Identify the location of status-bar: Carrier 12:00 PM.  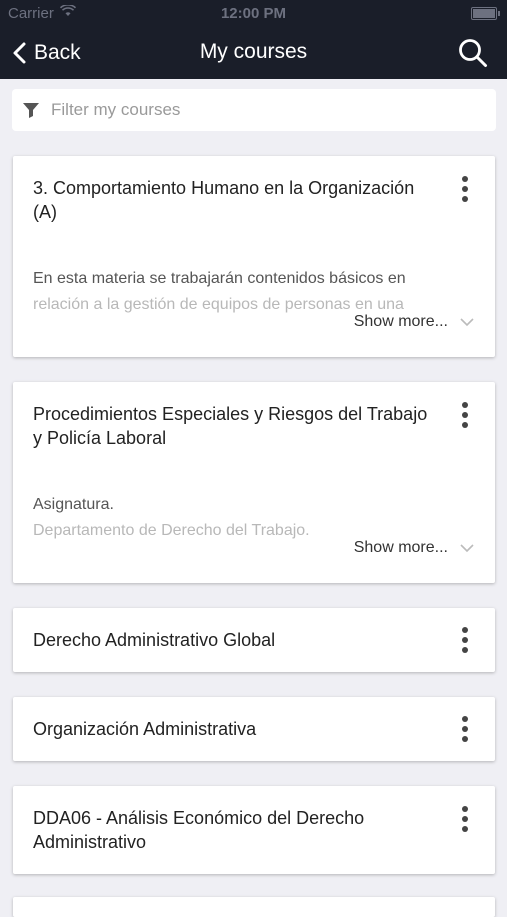
(253, 13).